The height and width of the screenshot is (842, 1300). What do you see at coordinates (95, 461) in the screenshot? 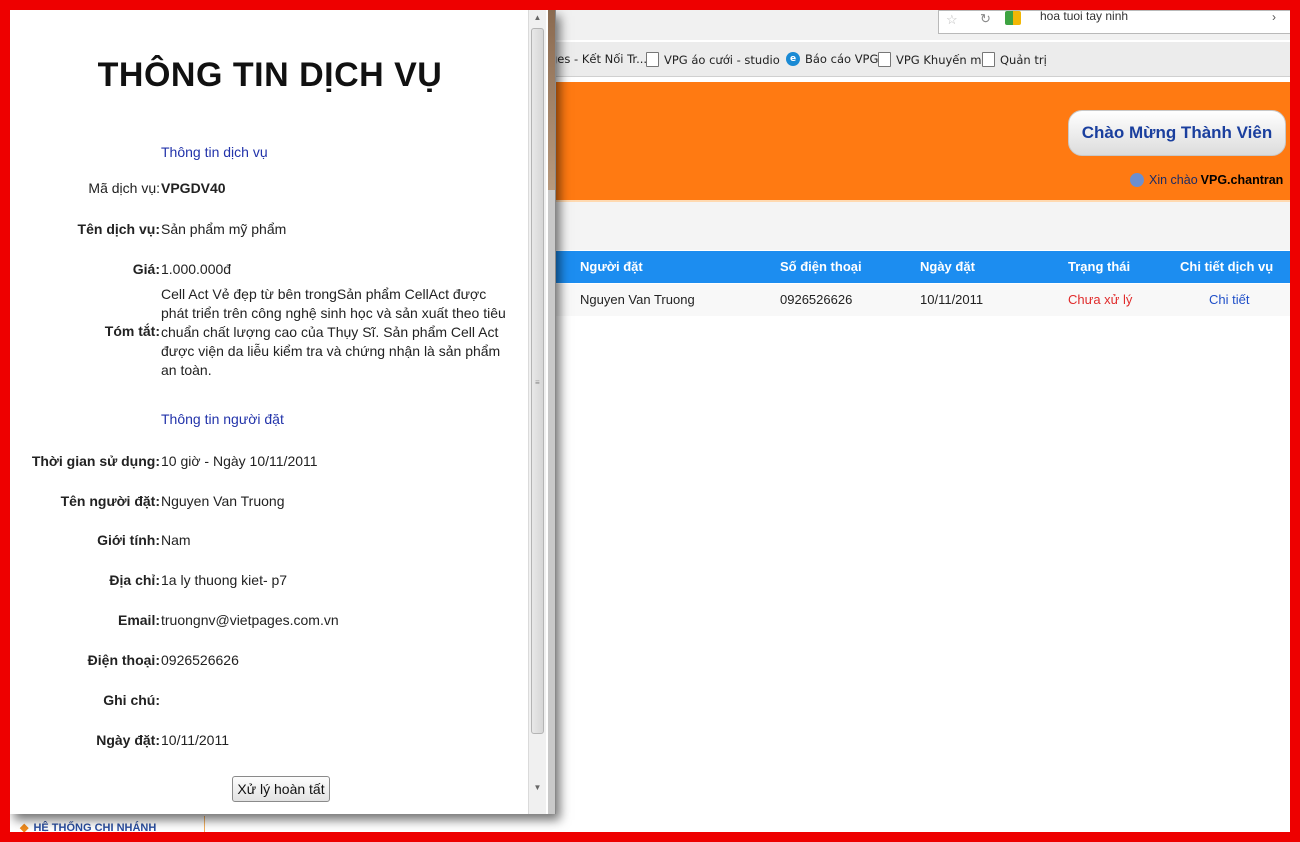
I see `usage-time-label: Thời gian sử dụng:` at bounding box center [95, 461].